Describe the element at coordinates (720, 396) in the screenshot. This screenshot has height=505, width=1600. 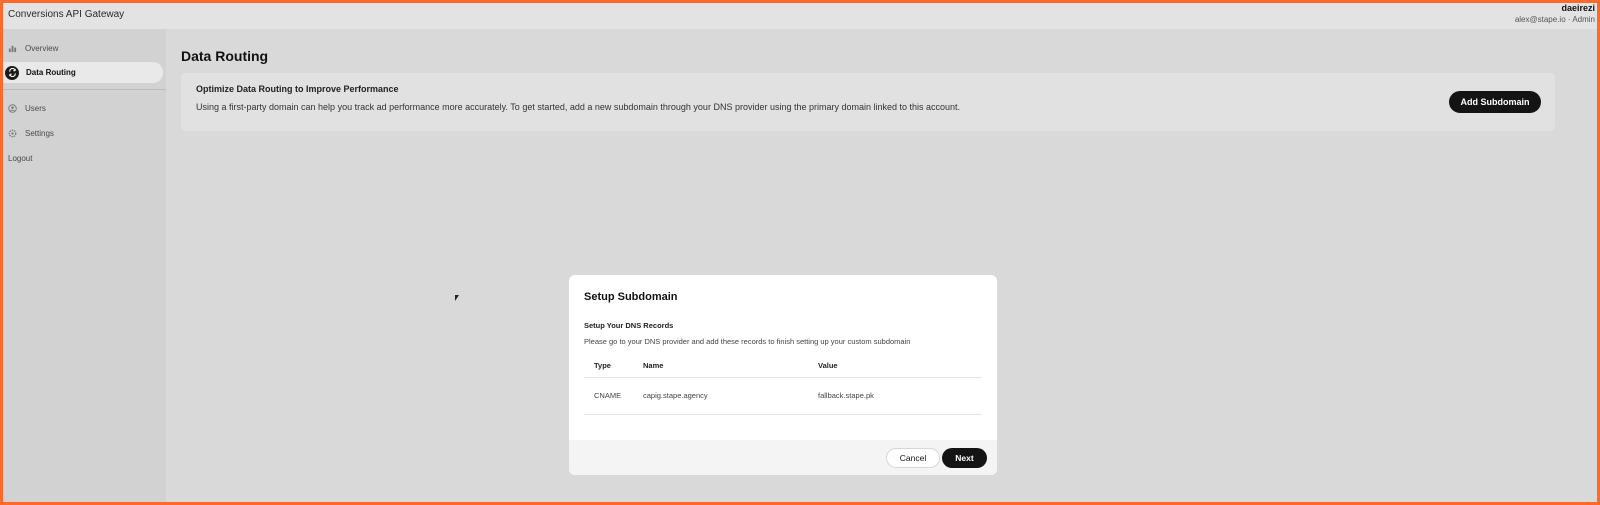
I see `record-name: capig.stape.agency` at that location.